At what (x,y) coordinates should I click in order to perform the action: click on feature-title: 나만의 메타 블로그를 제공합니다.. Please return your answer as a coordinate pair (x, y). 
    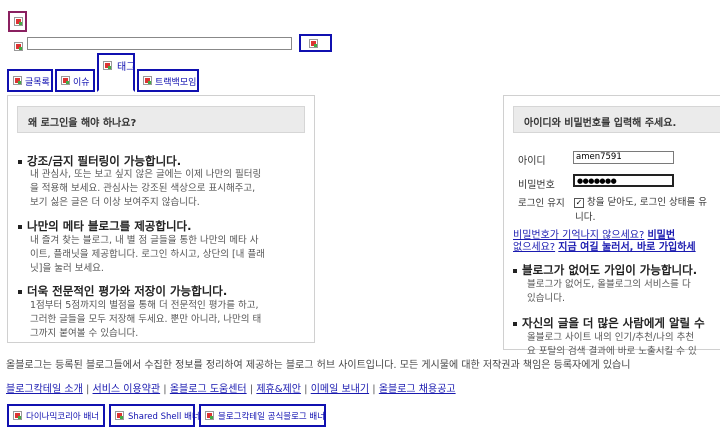
    Looking at the image, I should click on (105, 226).